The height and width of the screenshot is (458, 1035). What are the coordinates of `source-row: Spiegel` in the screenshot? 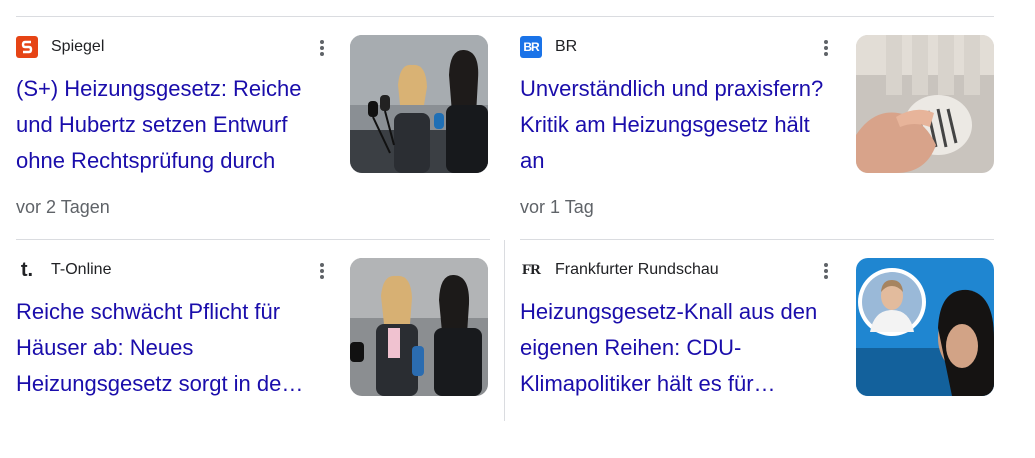 It's located at (60, 47).